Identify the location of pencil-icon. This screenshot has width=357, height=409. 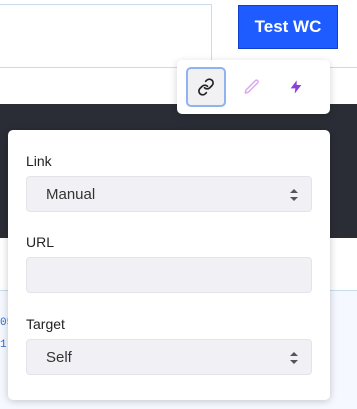
(251, 86).